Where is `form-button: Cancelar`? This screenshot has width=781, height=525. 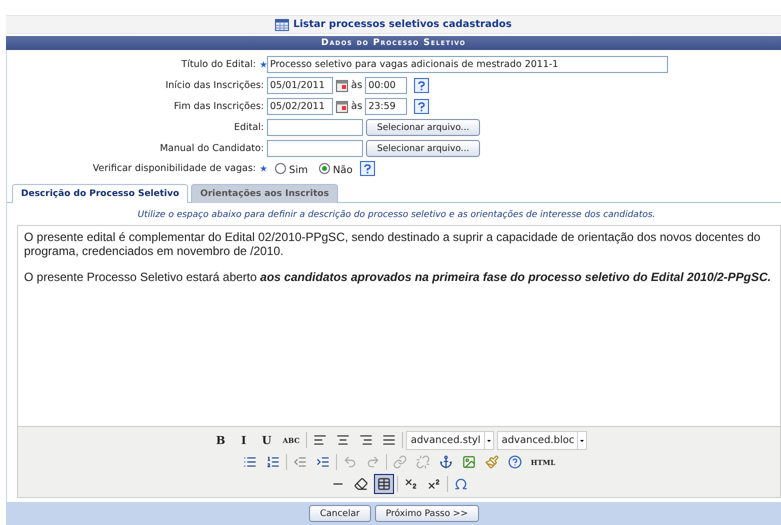 form-button: Cancelar is located at coordinates (339, 513).